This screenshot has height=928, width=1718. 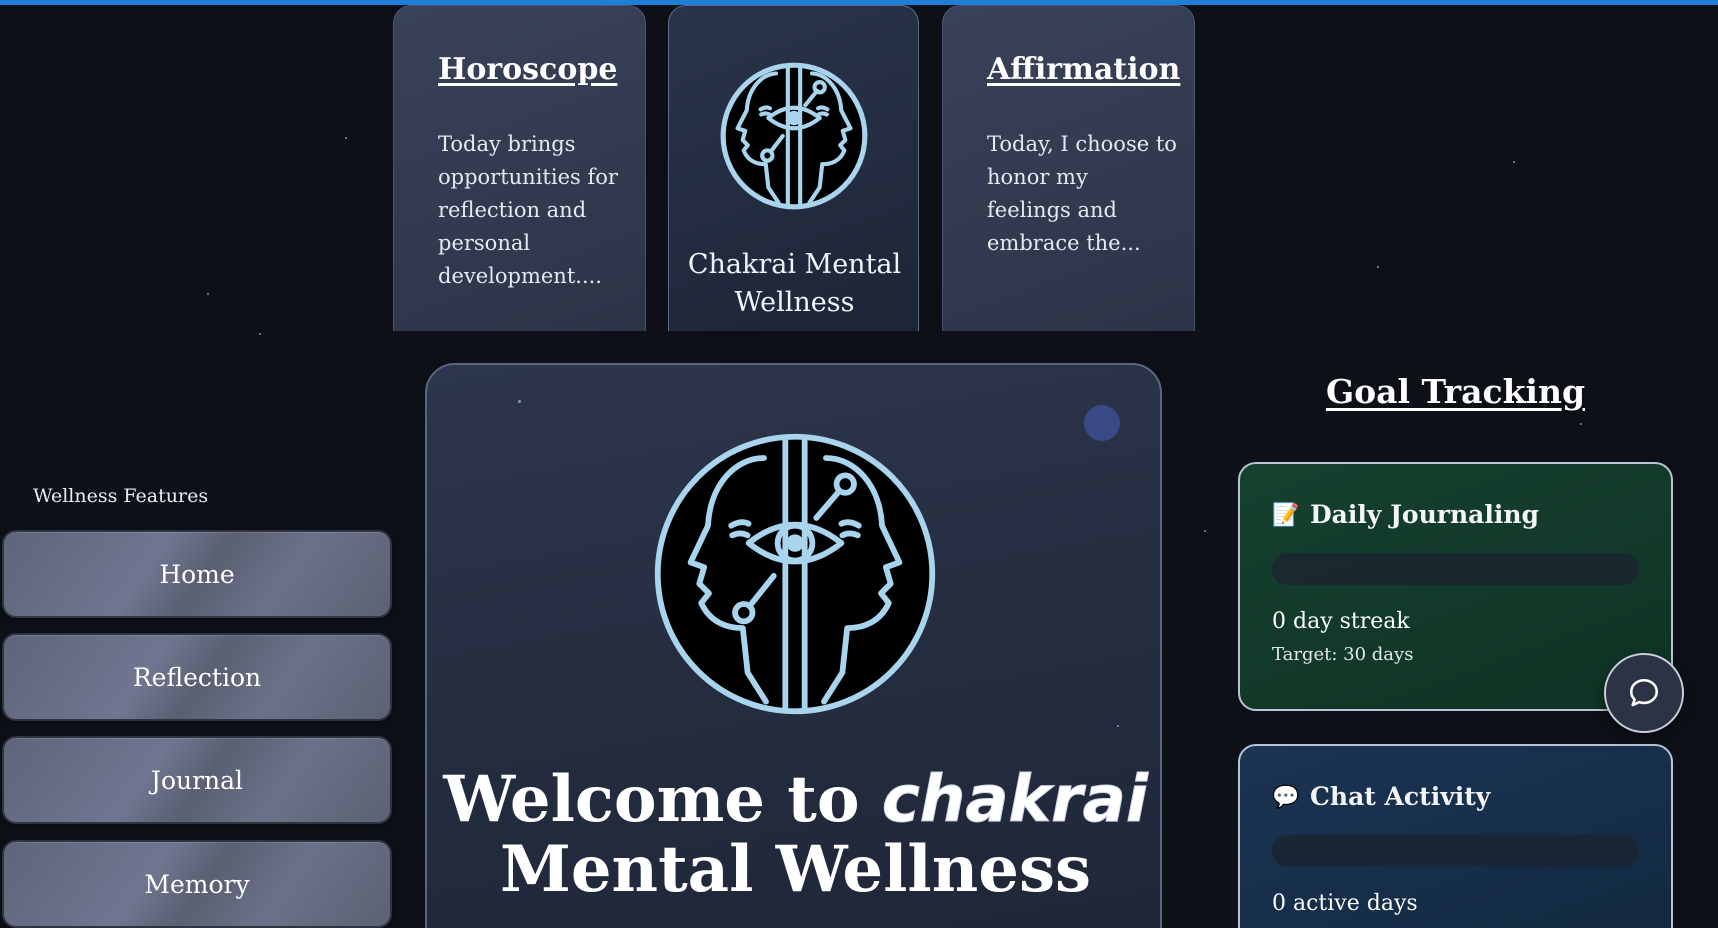 I want to click on sidebar-item-label: Home, so click(x=197, y=574).